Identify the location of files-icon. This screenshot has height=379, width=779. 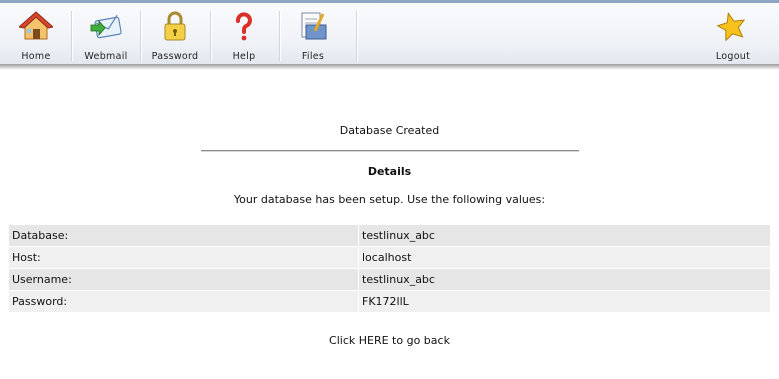
(314, 26).